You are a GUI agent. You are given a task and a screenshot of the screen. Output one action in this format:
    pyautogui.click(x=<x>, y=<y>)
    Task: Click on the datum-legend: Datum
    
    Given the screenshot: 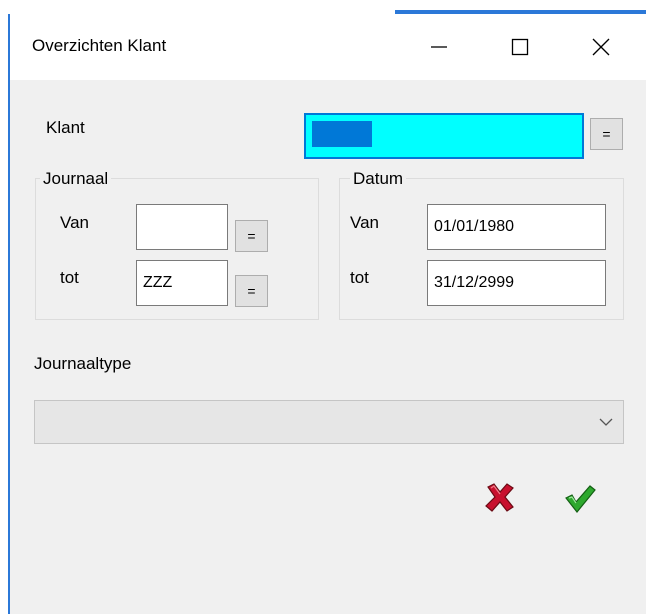 What is the action you would take?
    pyautogui.click(x=378, y=179)
    